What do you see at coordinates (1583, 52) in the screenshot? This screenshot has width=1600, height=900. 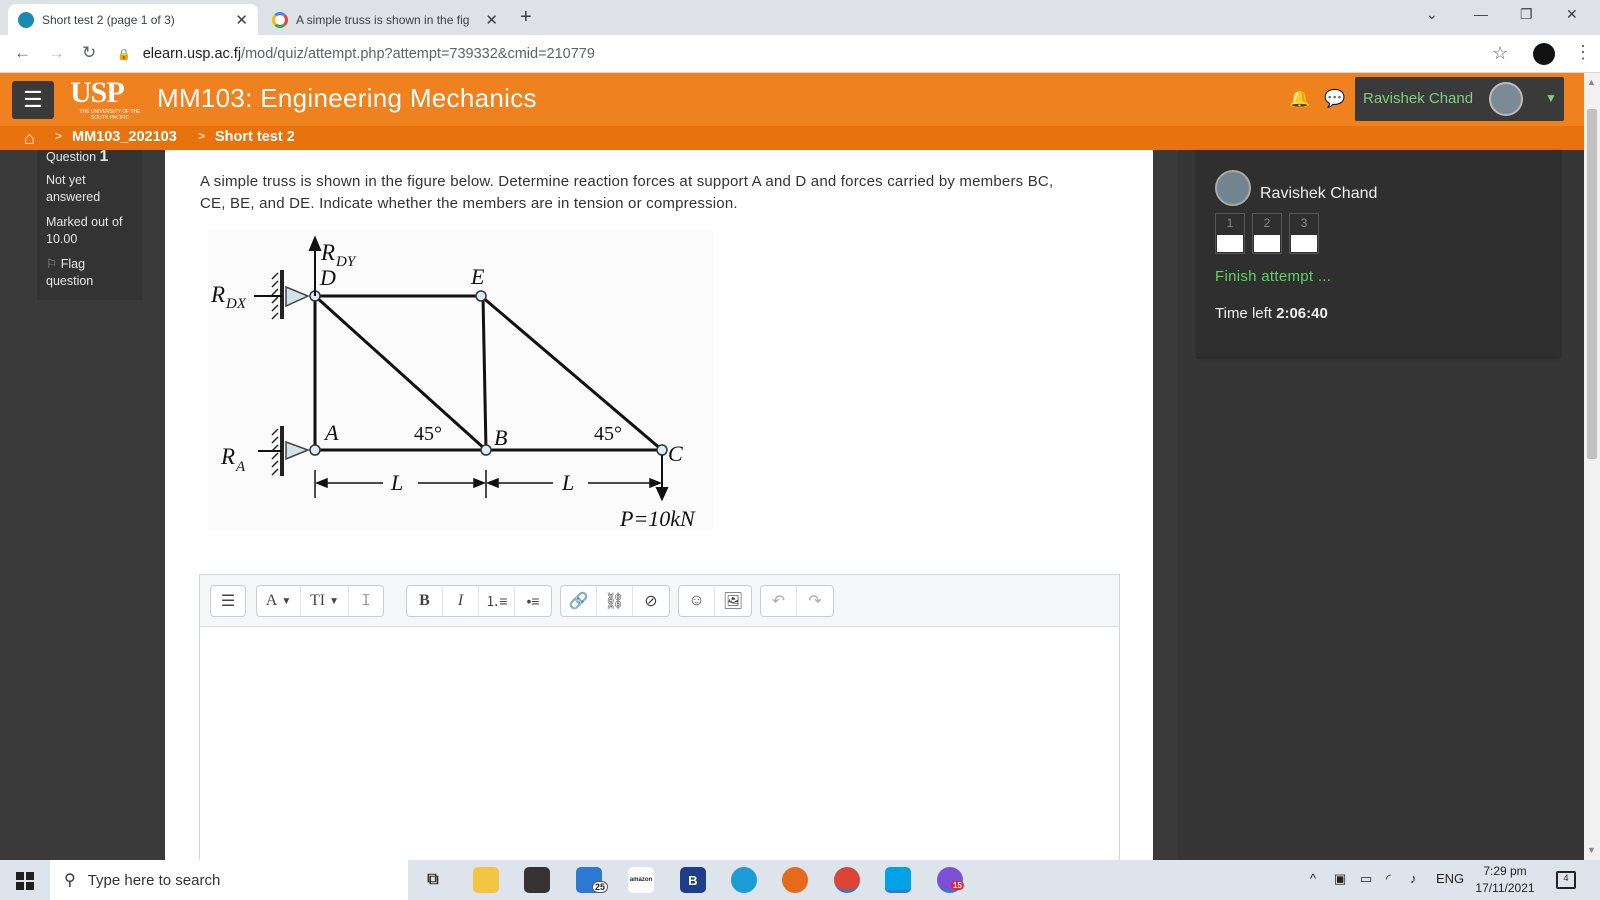 I see `browser-menu-icon: ⋮` at bounding box center [1583, 52].